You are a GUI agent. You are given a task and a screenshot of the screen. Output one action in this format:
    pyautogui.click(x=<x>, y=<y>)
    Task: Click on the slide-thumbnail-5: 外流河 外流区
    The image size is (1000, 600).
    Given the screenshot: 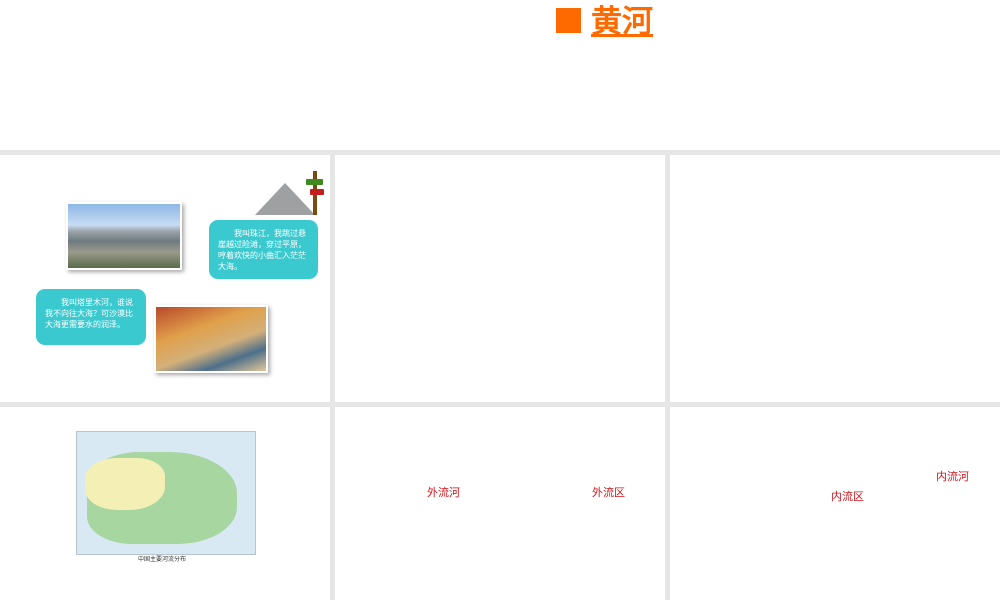 What is the action you would take?
    pyautogui.click(x=500, y=503)
    